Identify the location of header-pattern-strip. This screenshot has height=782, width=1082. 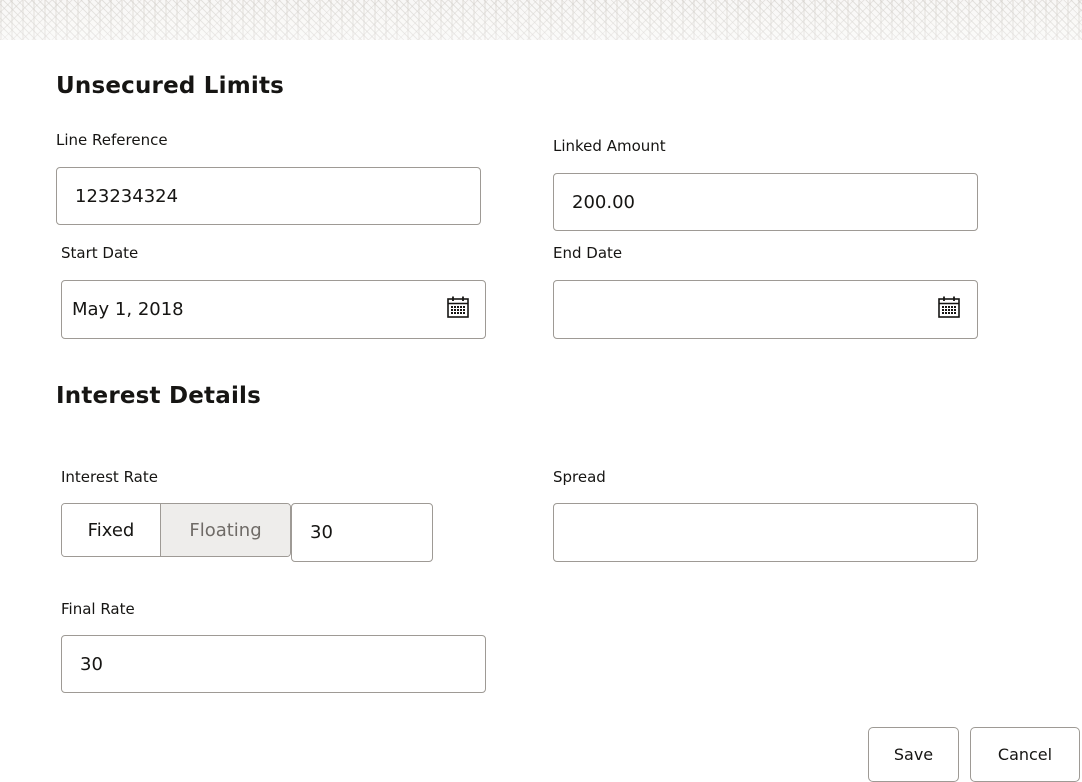
(541, 20).